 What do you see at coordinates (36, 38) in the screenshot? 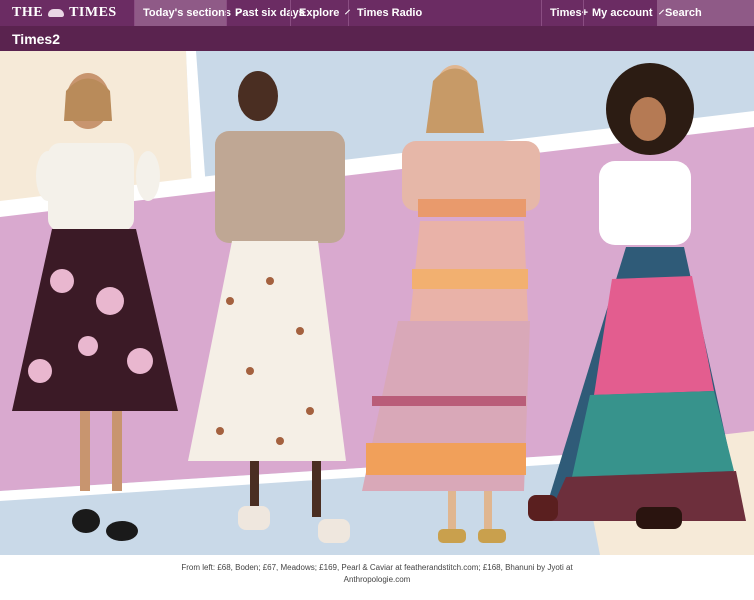
I see `section-title: Times2` at bounding box center [36, 38].